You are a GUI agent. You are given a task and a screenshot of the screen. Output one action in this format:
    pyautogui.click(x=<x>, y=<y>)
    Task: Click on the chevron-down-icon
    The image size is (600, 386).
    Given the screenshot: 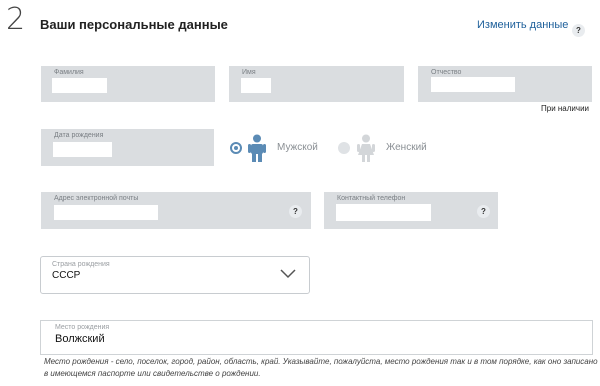 What is the action you would take?
    pyautogui.click(x=288, y=274)
    